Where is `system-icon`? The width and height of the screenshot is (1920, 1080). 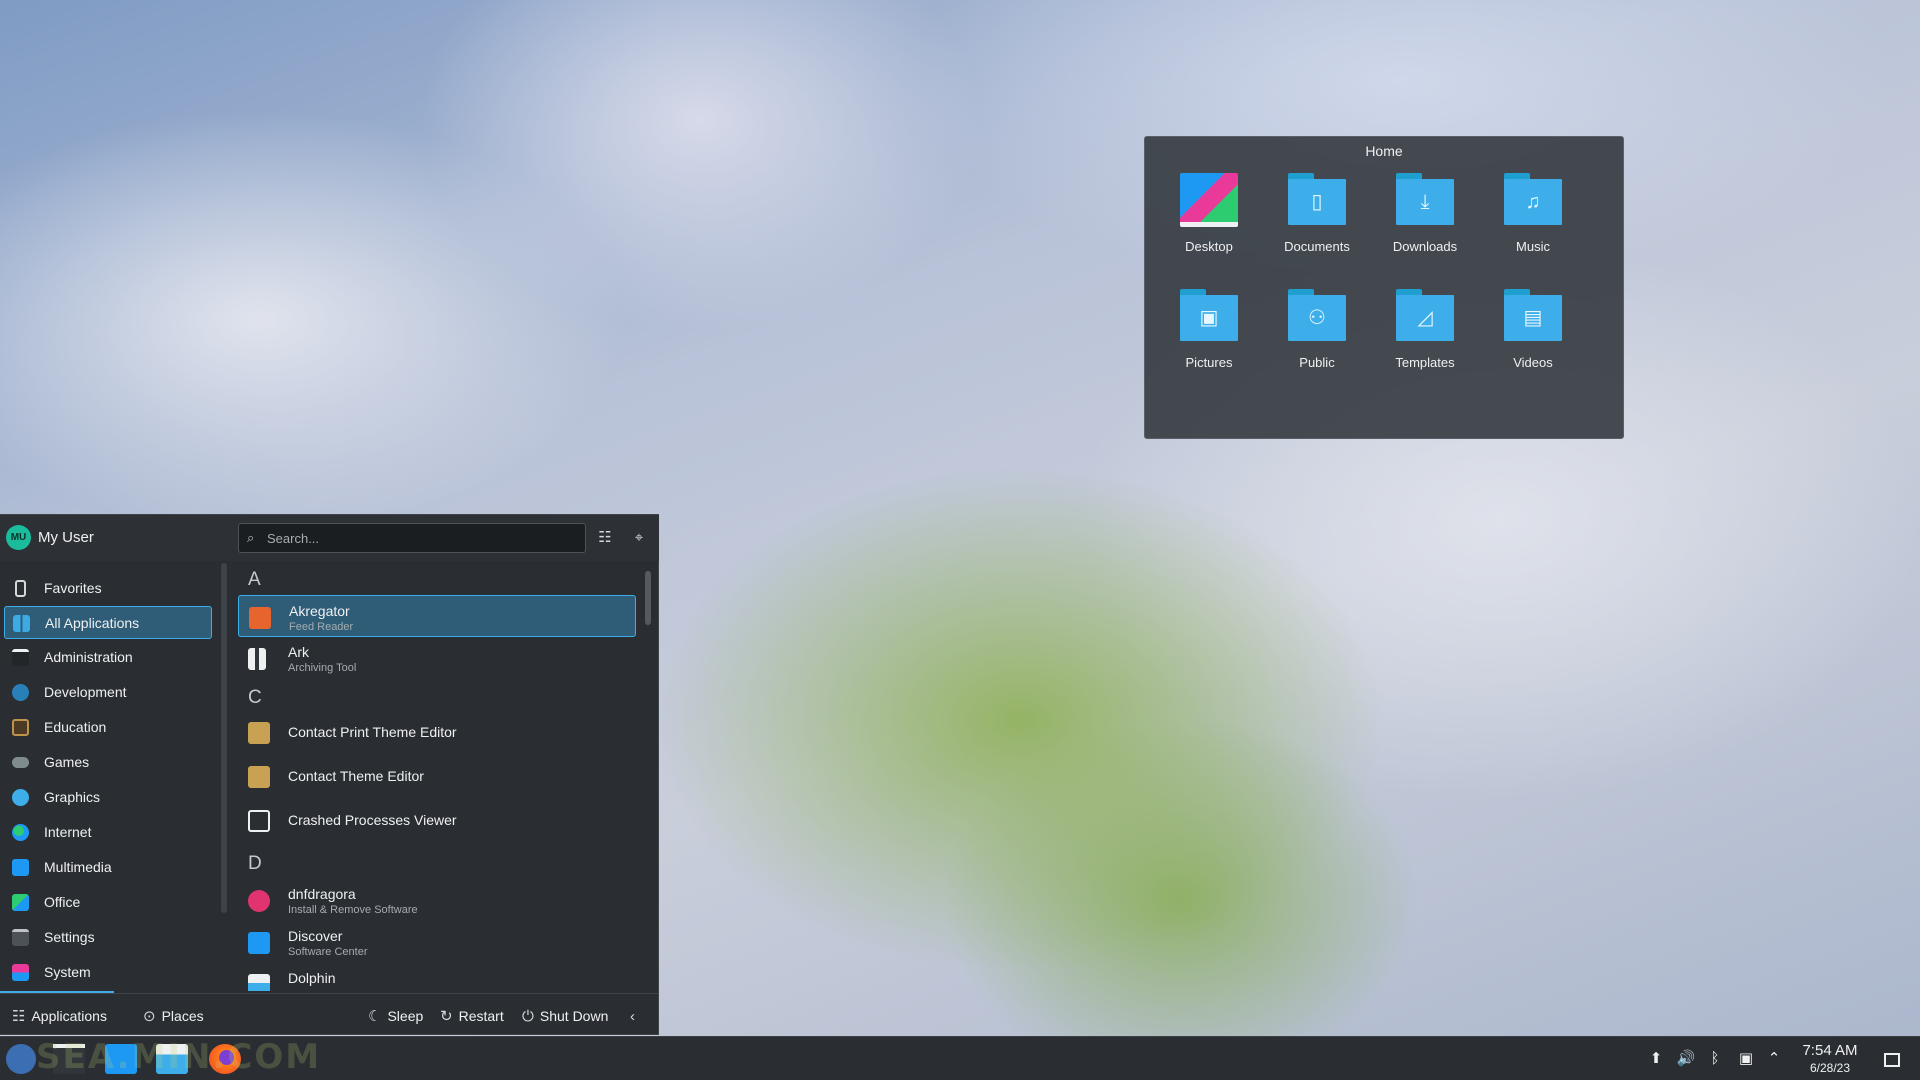
system-icon is located at coordinates (20, 972).